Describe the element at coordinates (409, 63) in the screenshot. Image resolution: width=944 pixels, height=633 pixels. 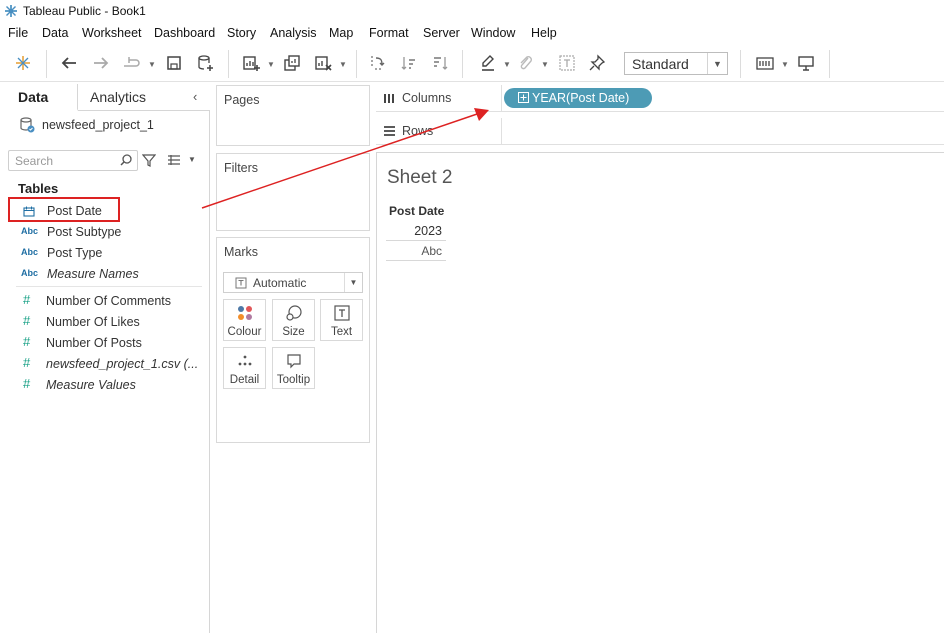
I see `sort-ascending-icon` at that location.